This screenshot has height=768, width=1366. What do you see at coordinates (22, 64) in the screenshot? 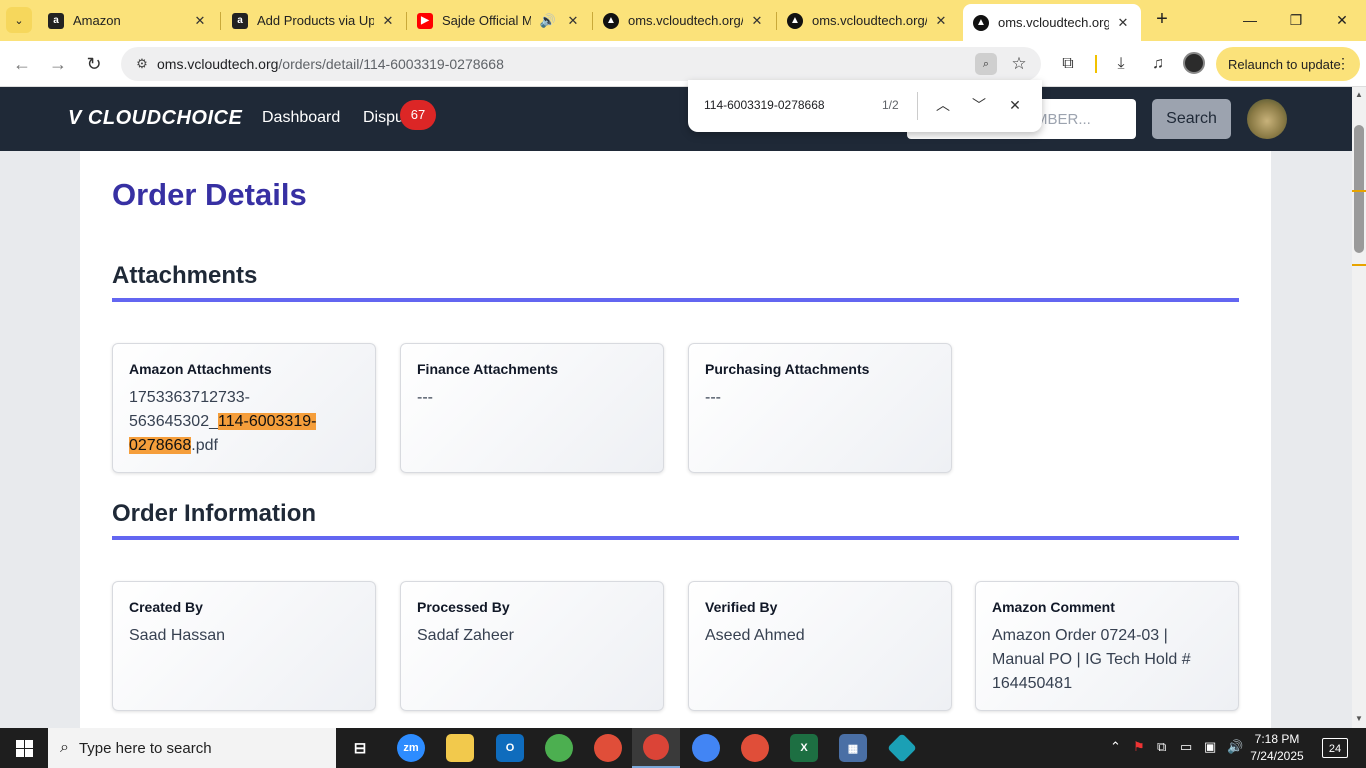
I see `back-button: ←` at bounding box center [22, 64].